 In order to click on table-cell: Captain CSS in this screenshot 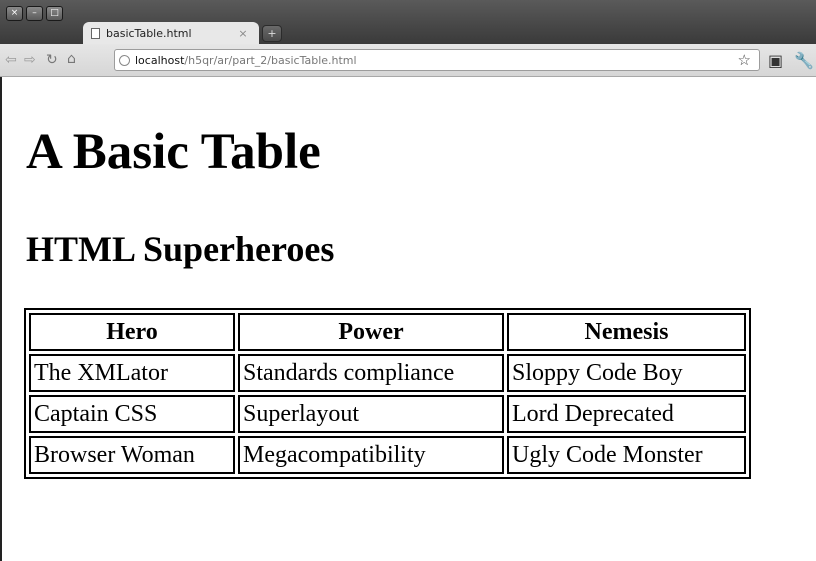, I will do `click(132, 414)`.